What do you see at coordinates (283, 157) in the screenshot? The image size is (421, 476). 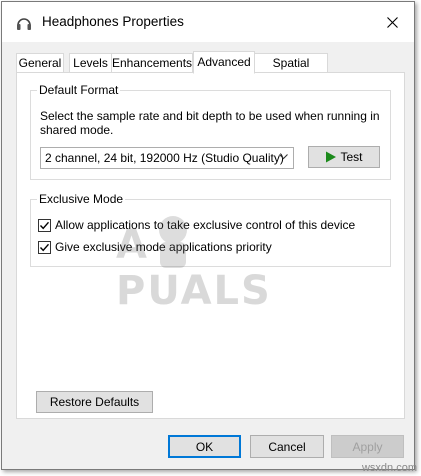 I see `chevron-down-icon` at bounding box center [283, 157].